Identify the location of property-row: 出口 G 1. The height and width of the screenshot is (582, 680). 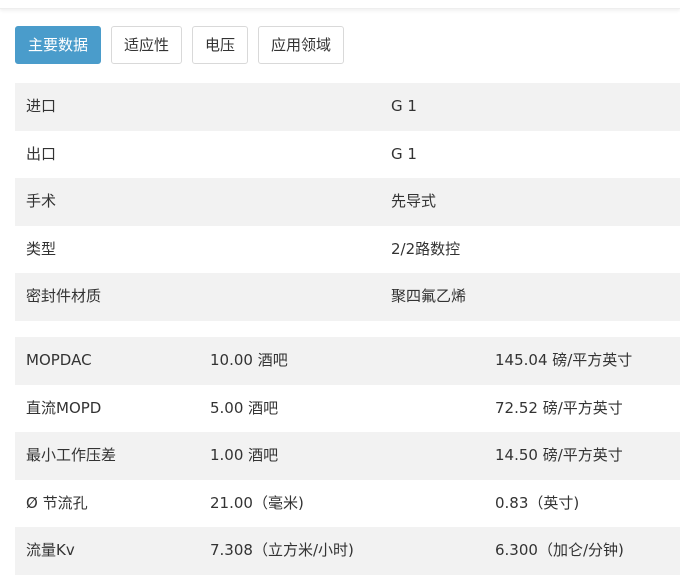
(347, 154).